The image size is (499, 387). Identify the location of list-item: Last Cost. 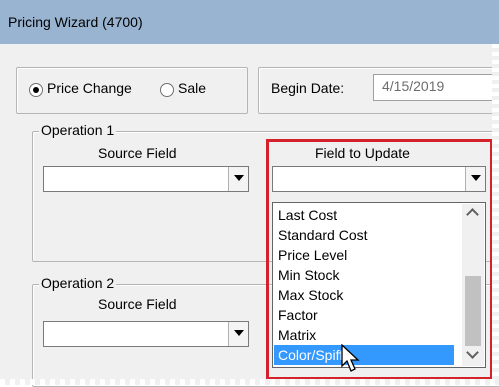
(364, 215).